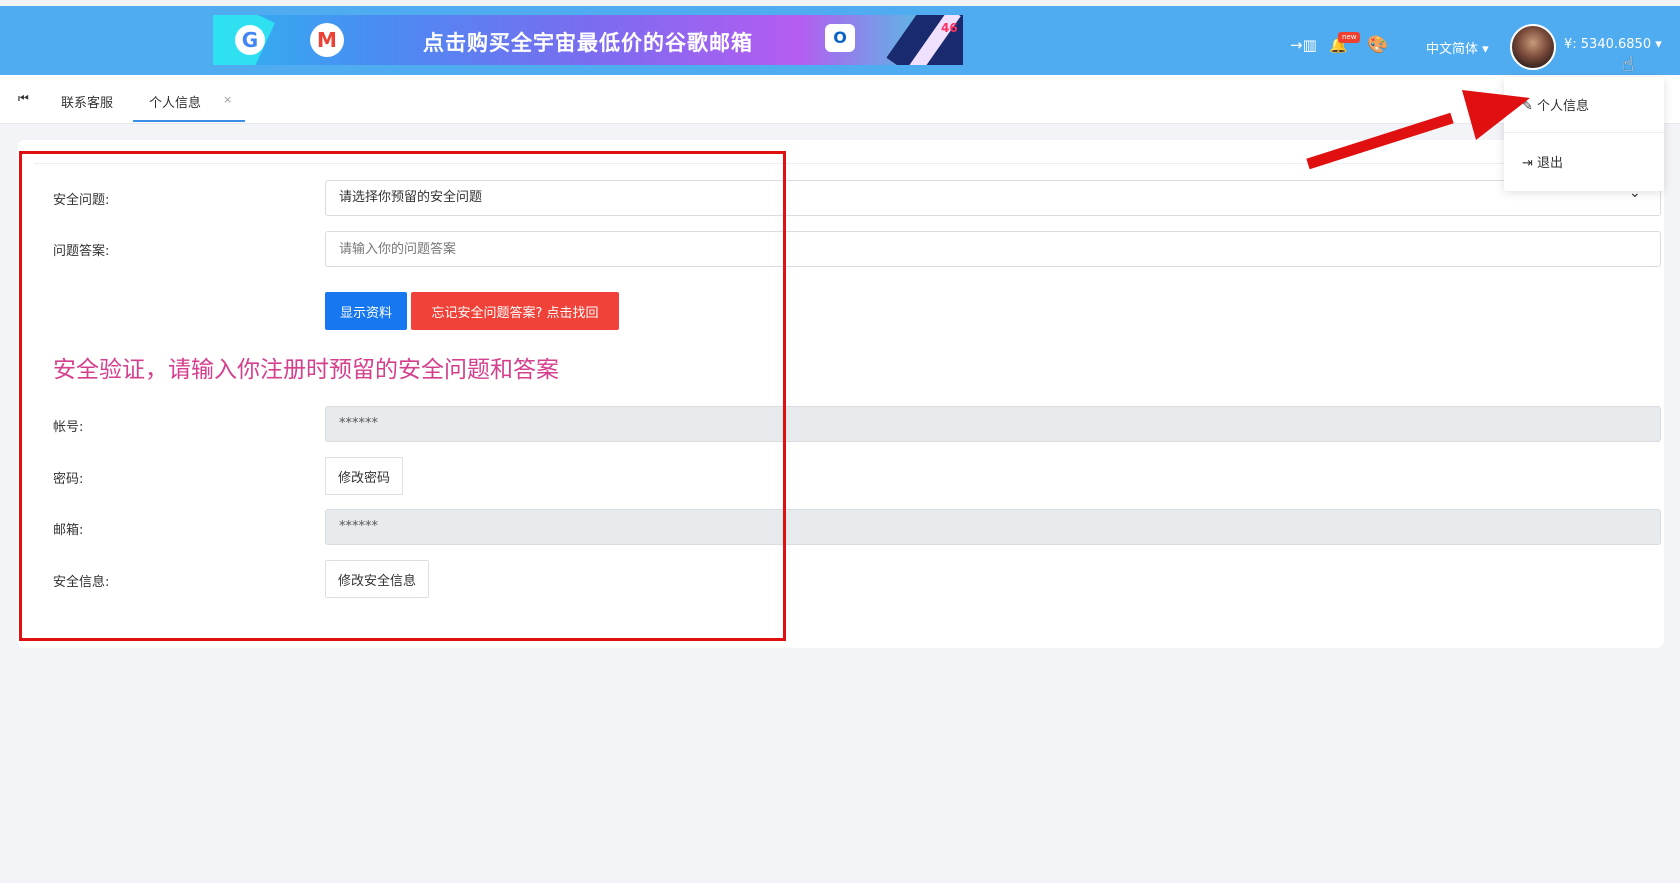  Describe the element at coordinates (1380, 141) in the screenshot. I see `arrow-shaft` at that location.